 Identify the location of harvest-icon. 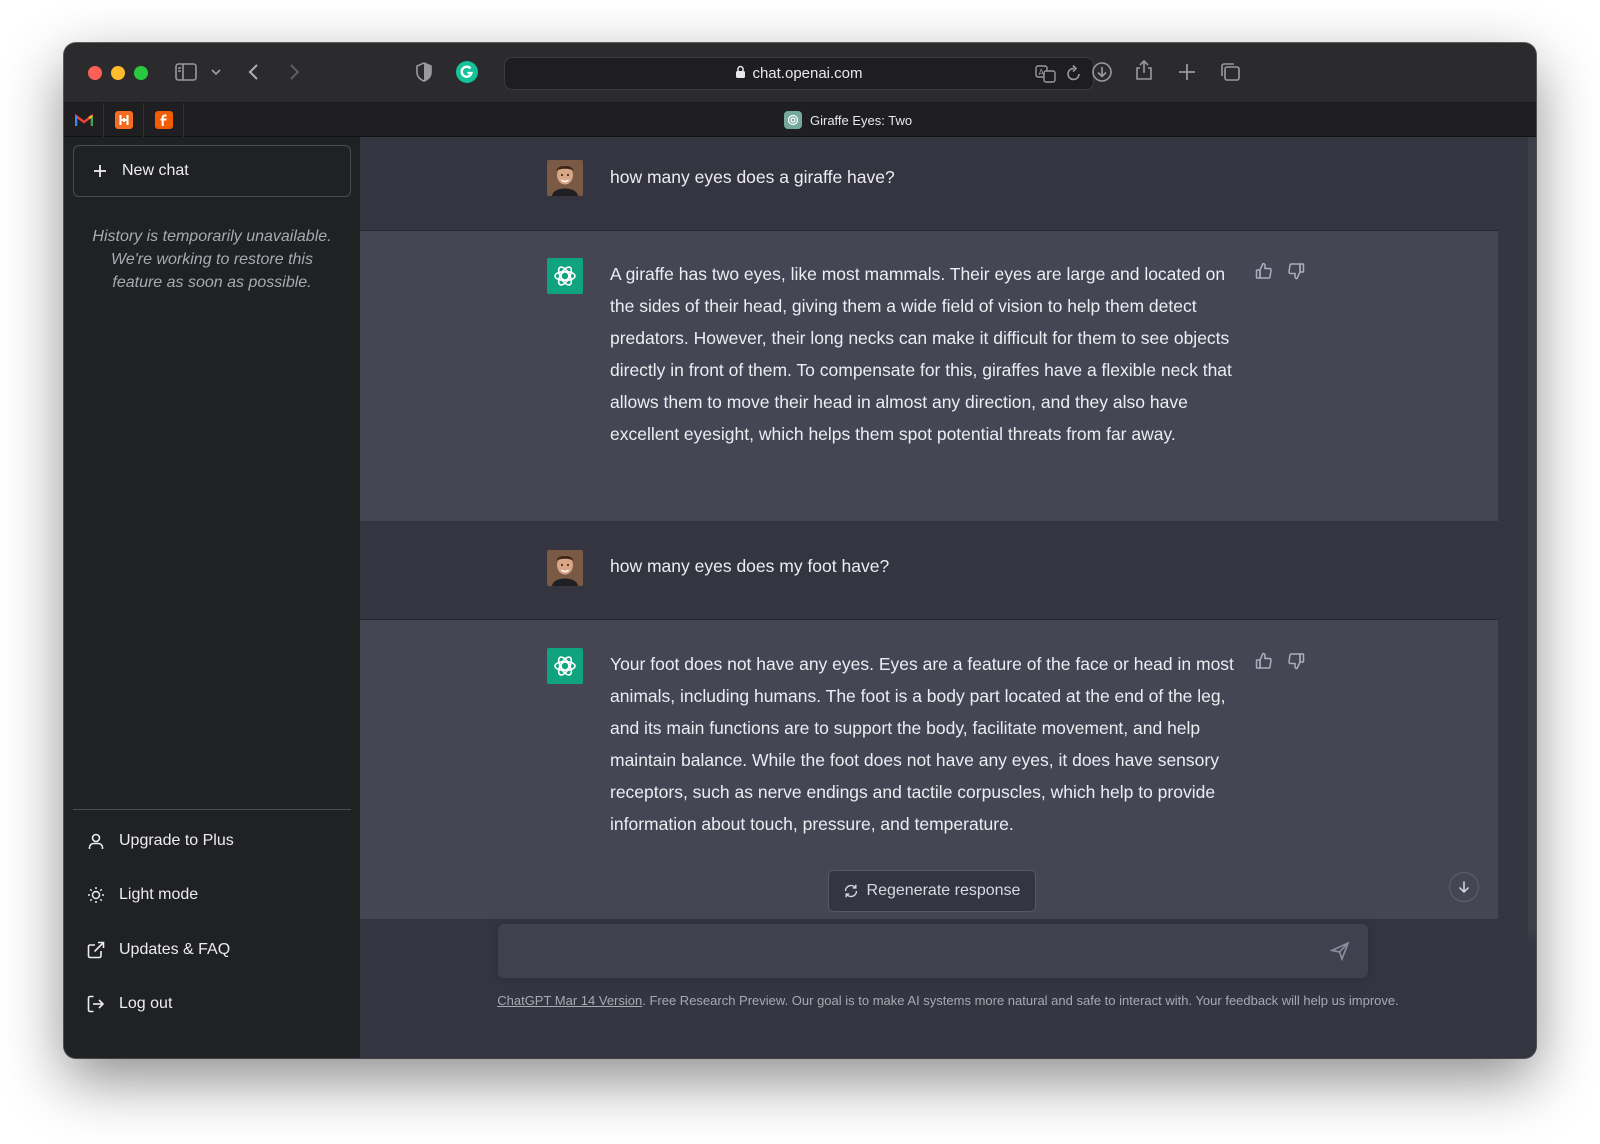
(123, 120).